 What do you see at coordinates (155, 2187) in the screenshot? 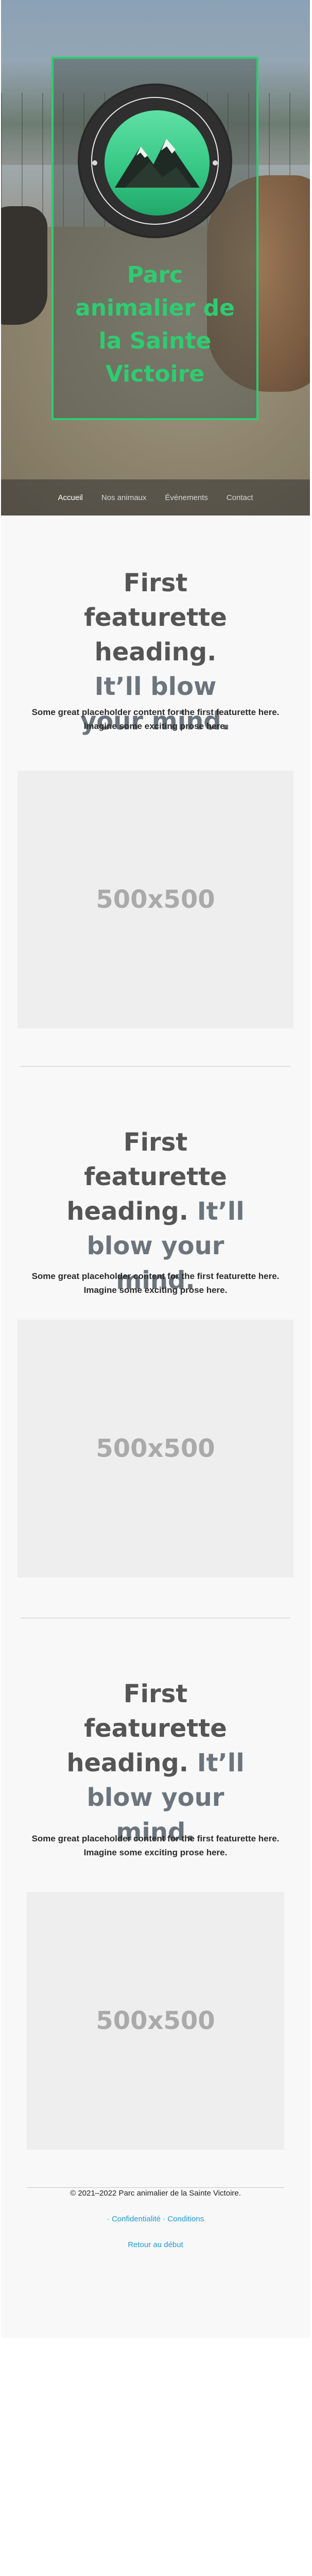
I see `footer-divider` at bounding box center [155, 2187].